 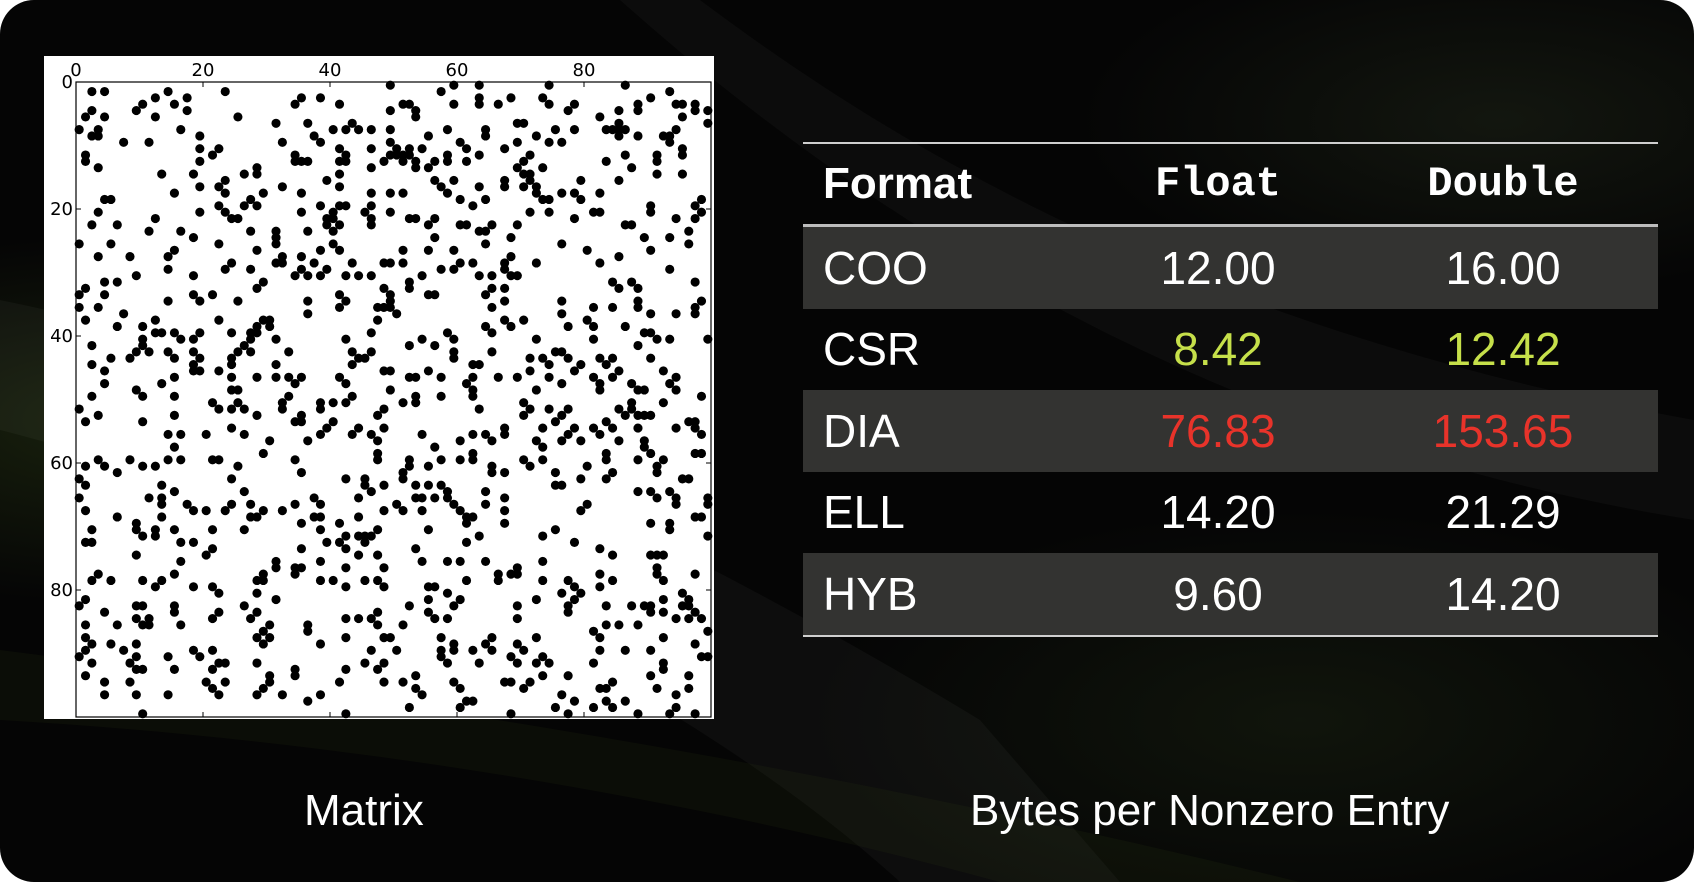 I want to click on table-row: DIA 76.83 153.65, so click(x=1230, y=431).